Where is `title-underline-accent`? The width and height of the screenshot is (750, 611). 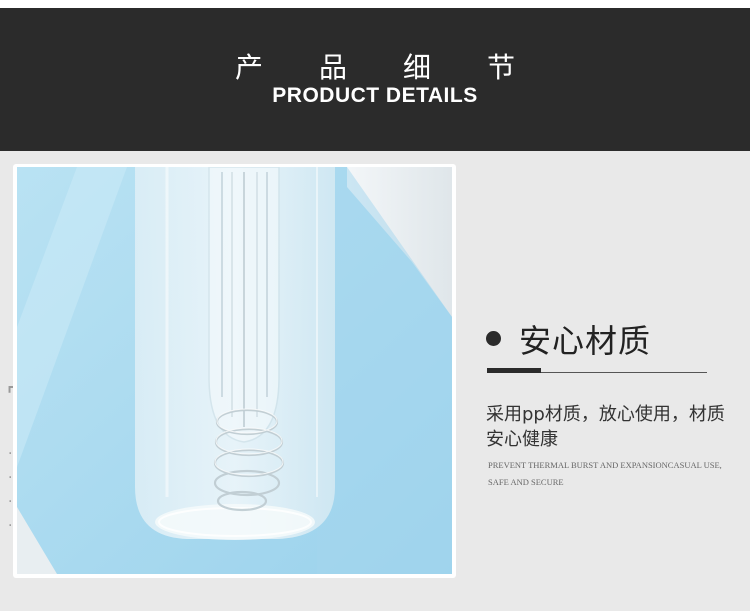
title-underline-accent is located at coordinates (514, 370).